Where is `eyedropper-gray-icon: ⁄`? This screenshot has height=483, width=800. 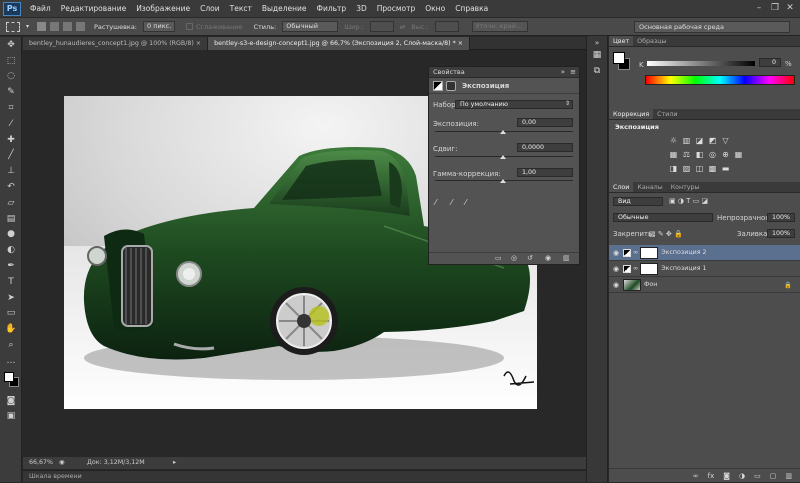 eyedropper-gray-icon: ⁄ is located at coordinates (451, 202).